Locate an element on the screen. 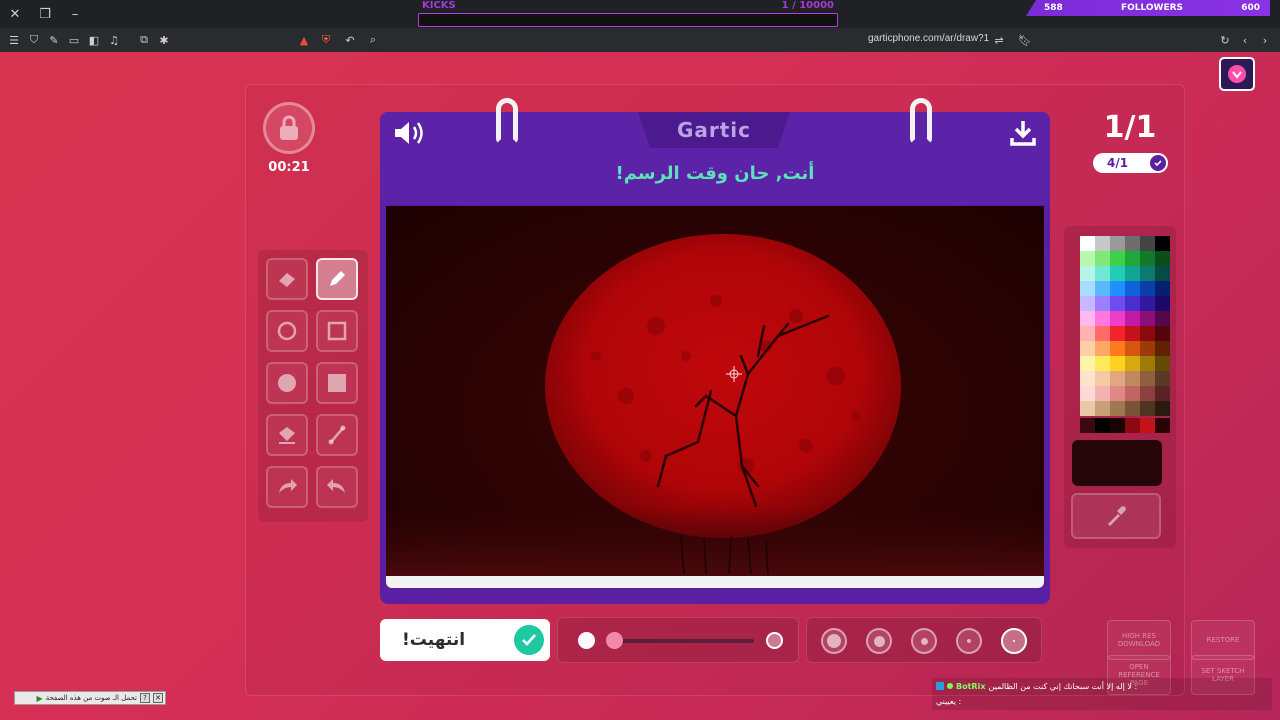  ellipse-outline-tool is located at coordinates (287, 331).